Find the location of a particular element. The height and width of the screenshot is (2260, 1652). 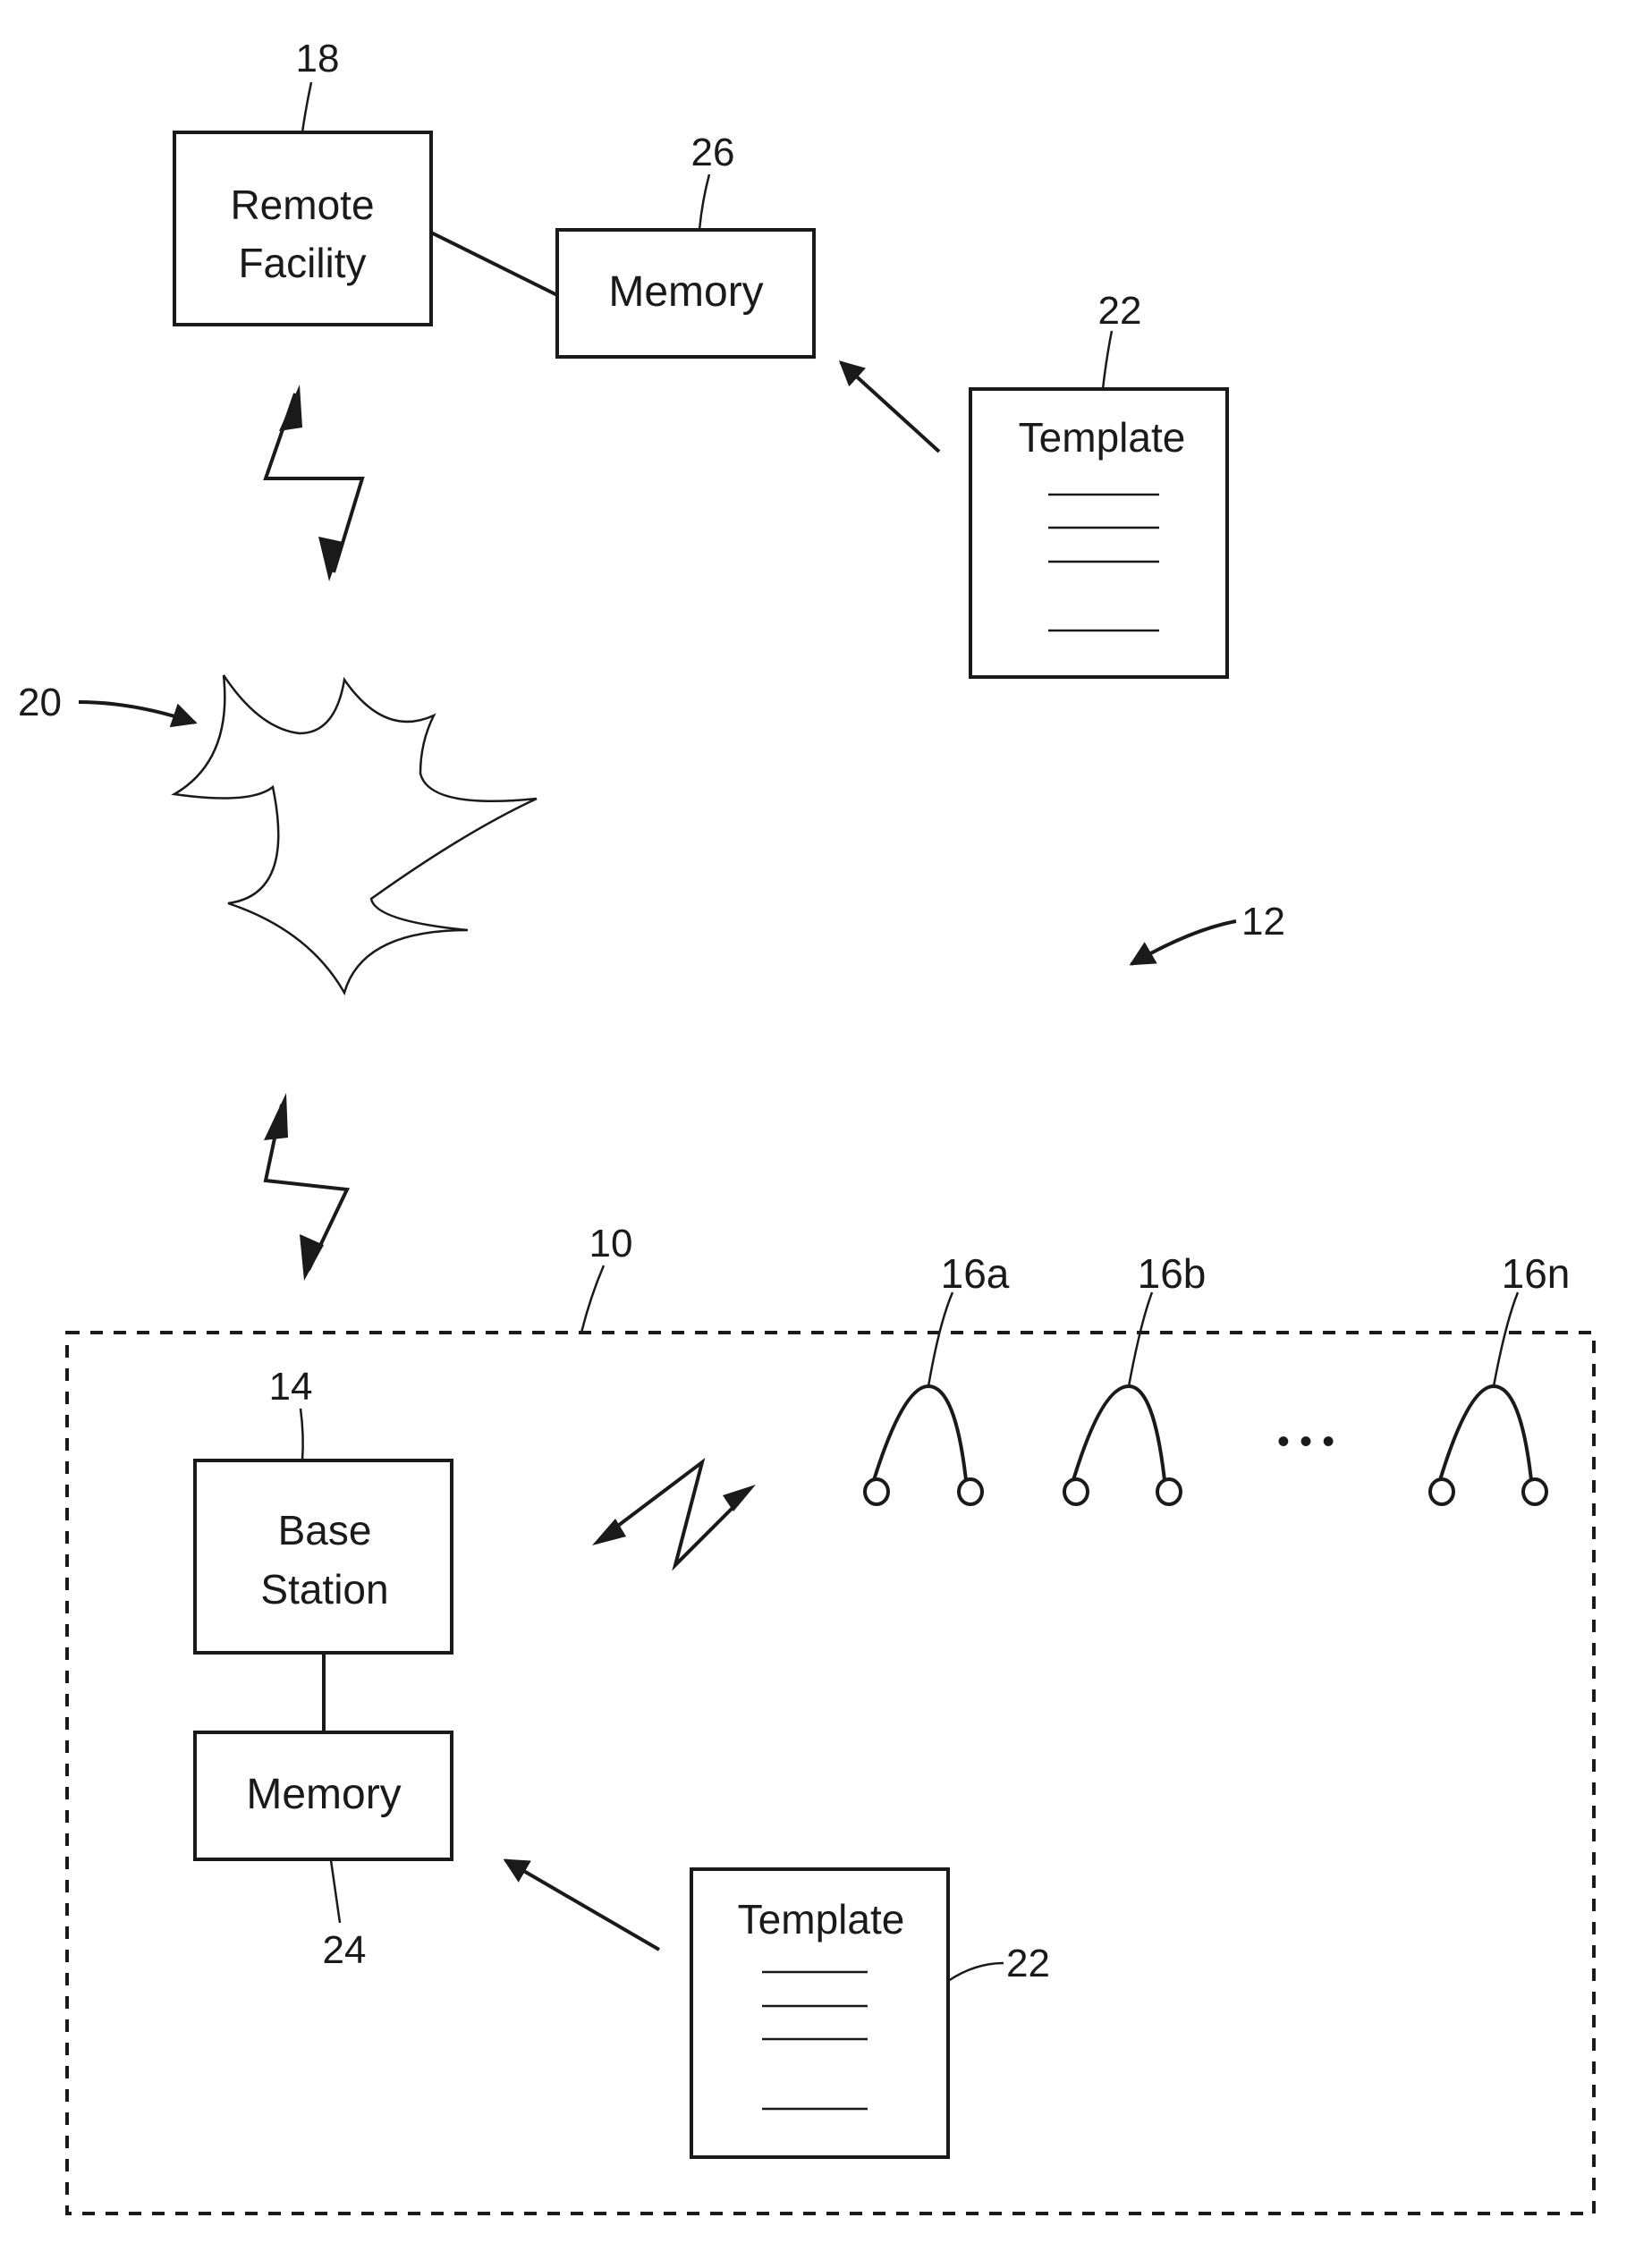

wireless-link-lower-icon is located at coordinates (307, 1187).